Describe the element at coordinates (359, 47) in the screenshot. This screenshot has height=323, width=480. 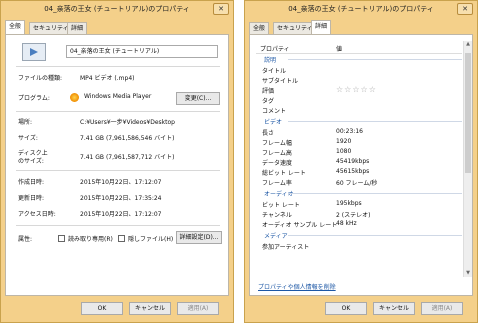
I see `table-header: プロパティ 値` at that location.